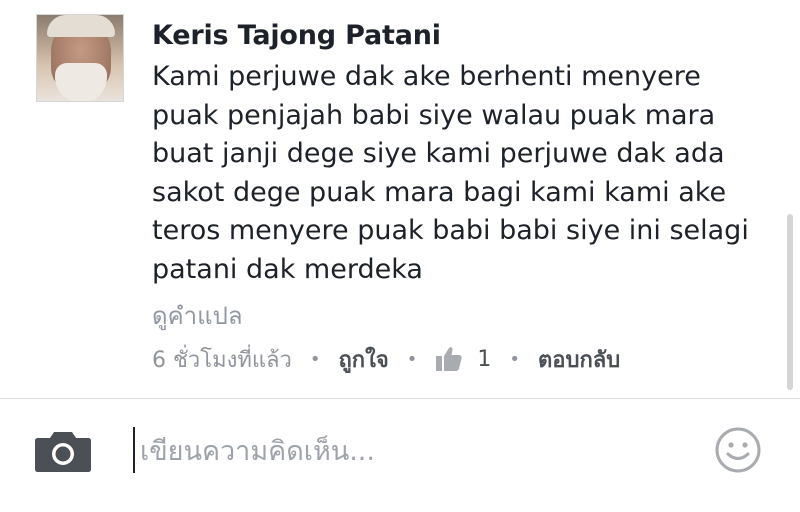 The height and width of the screenshot is (512, 800). Describe the element at coordinates (738, 450) in the screenshot. I see `smiley-icon` at that location.